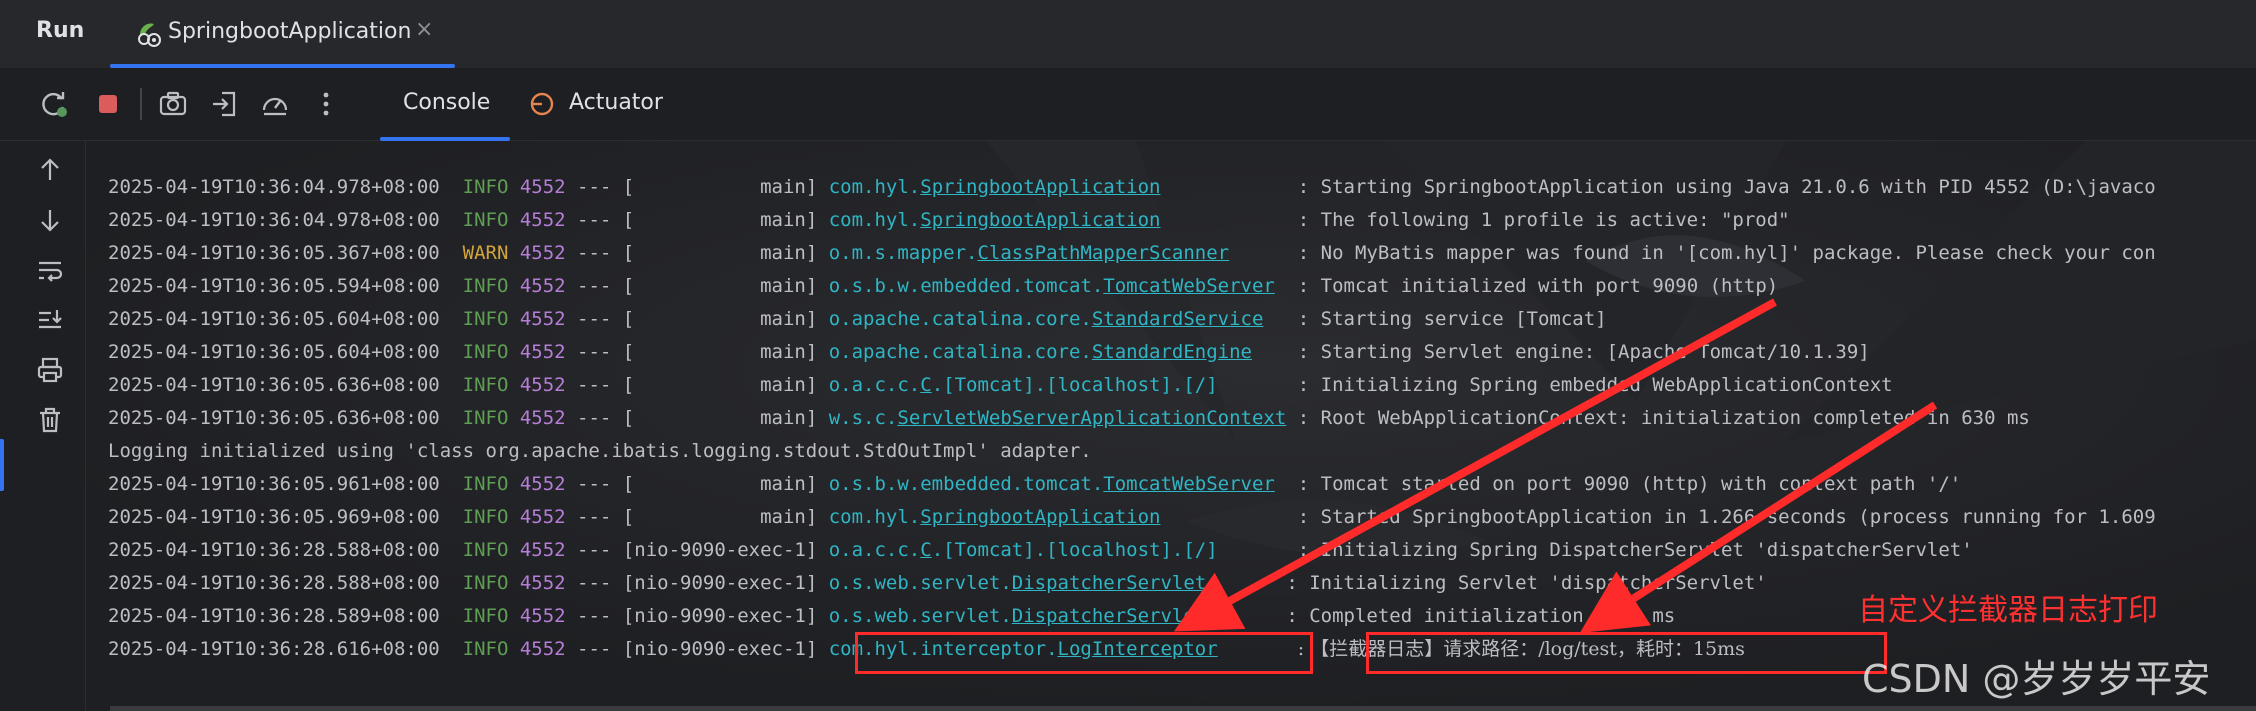 The image size is (2256, 711). I want to click on log-level: WARN, so click(485, 253).